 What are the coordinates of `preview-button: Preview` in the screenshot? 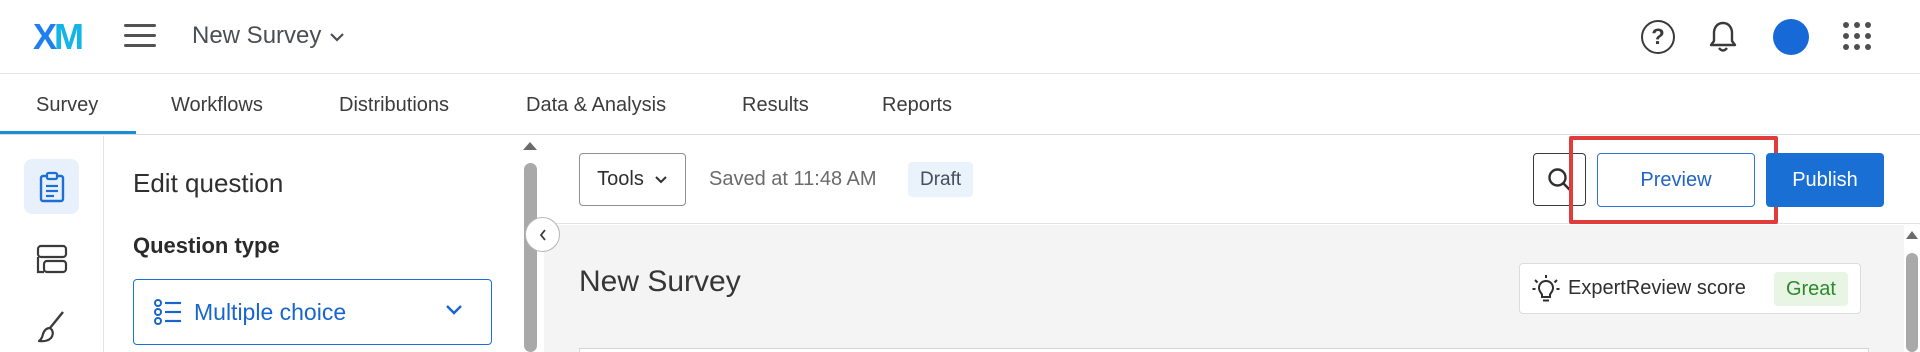 It's located at (1676, 180).